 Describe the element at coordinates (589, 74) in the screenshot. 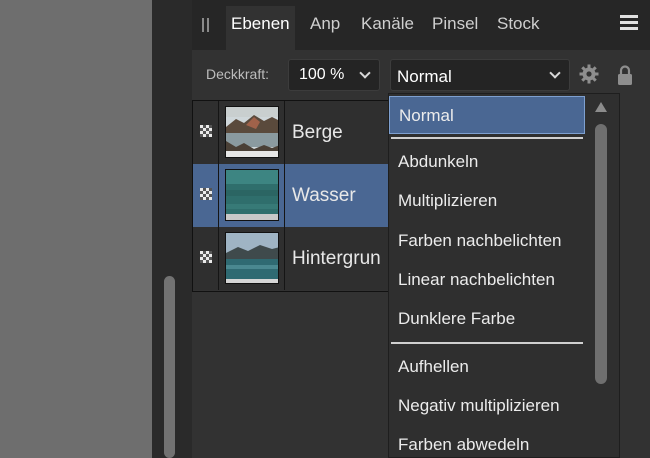

I see `gear-icon` at that location.